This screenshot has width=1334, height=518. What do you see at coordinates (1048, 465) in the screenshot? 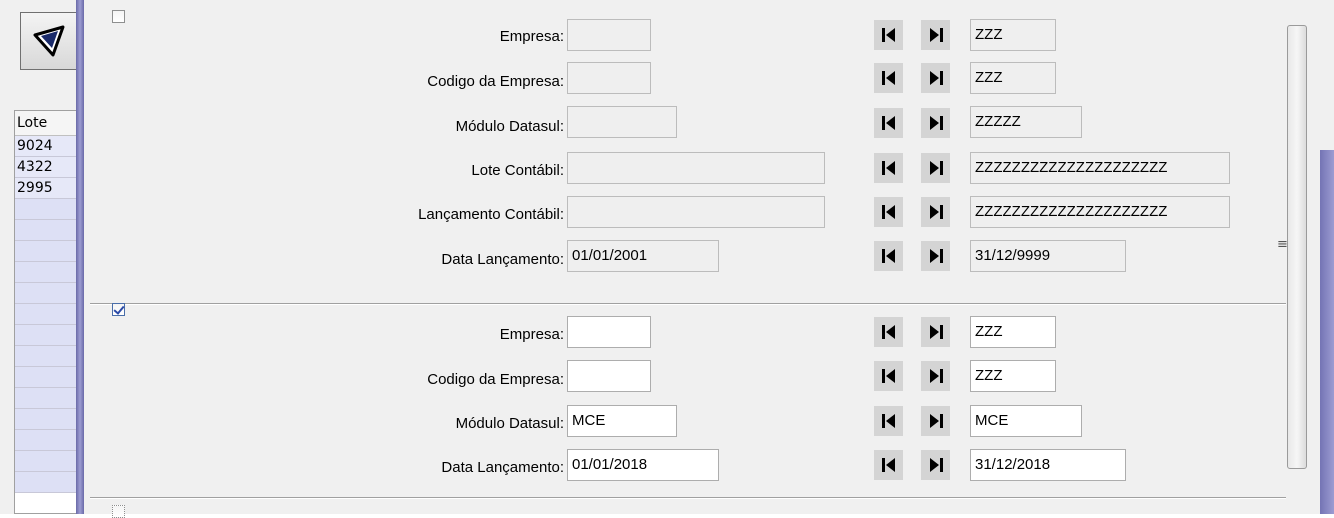
I see `data-lancamento-to-field: 31/12/2018` at bounding box center [1048, 465].